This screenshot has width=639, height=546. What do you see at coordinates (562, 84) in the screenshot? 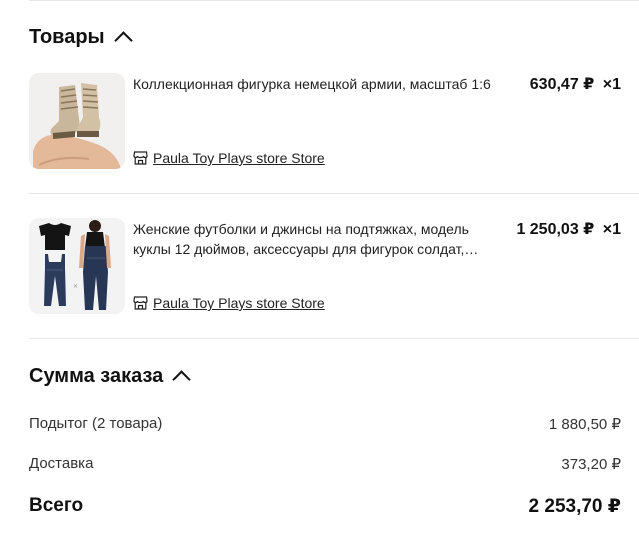
I see `price-value: 630,47 ₽` at bounding box center [562, 84].